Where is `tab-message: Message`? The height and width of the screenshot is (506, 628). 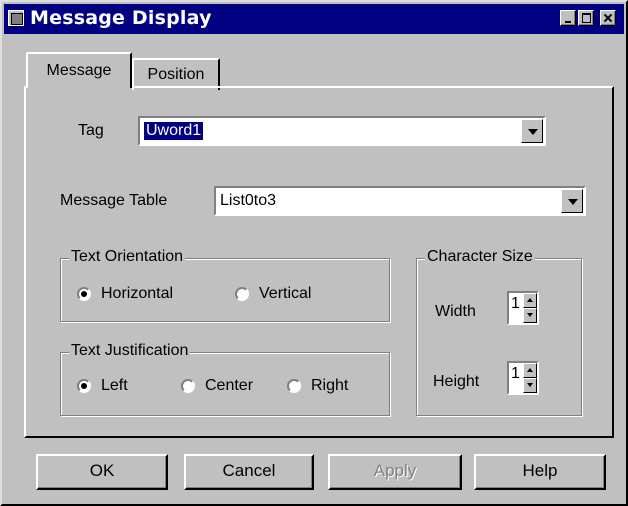
tab-message: Message is located at coordinates (79, 70).